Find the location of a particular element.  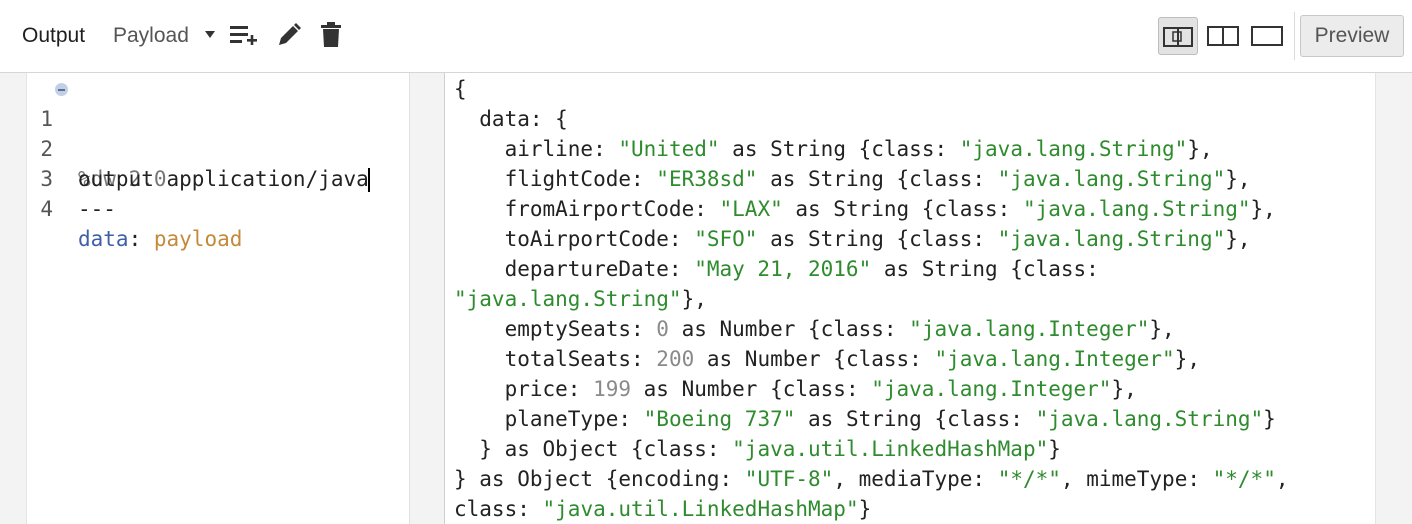

output-line: { is located at coordinates (460, 89).